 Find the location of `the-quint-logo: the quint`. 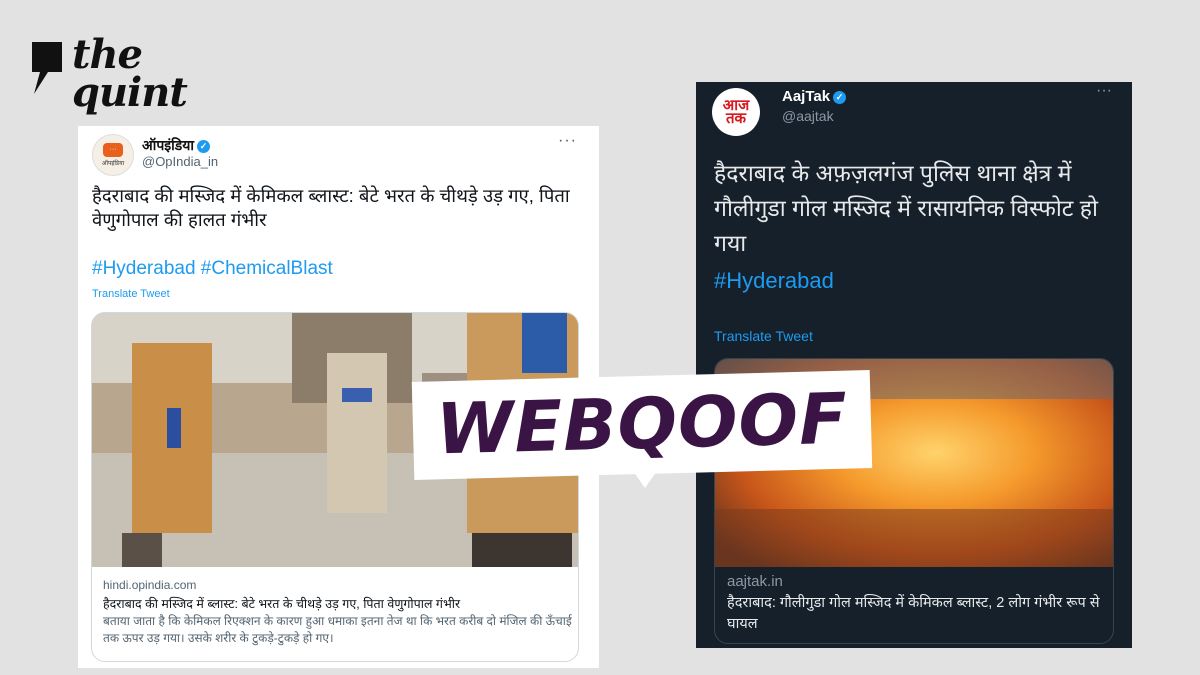

the-quint-logo: the quint is located at coordinates (113, 85).